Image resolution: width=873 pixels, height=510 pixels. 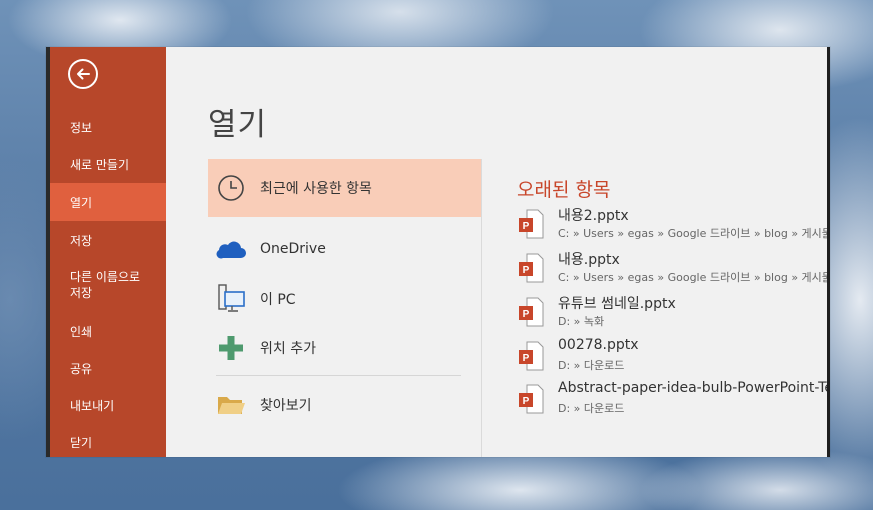 What do you see at coordinates (564, 190) in the screenshot?
I see `recent-section-title: 오래된 항목` at bounding box center [564, 190].